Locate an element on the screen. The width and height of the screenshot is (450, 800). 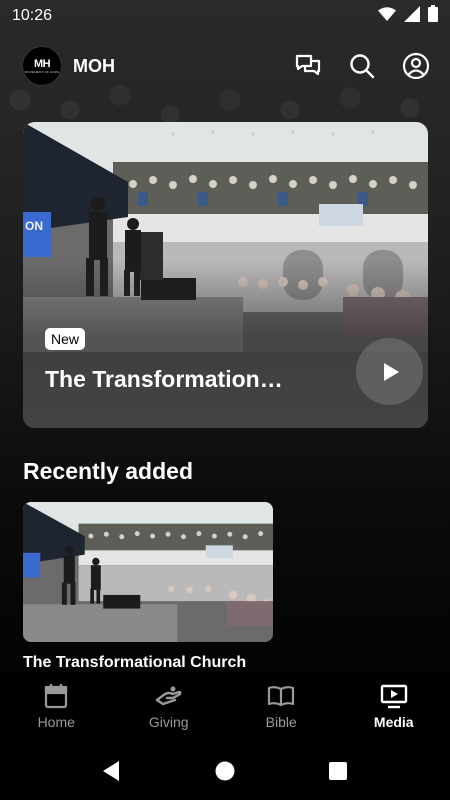
app-title: MOH is located at coordinates (94, 65).